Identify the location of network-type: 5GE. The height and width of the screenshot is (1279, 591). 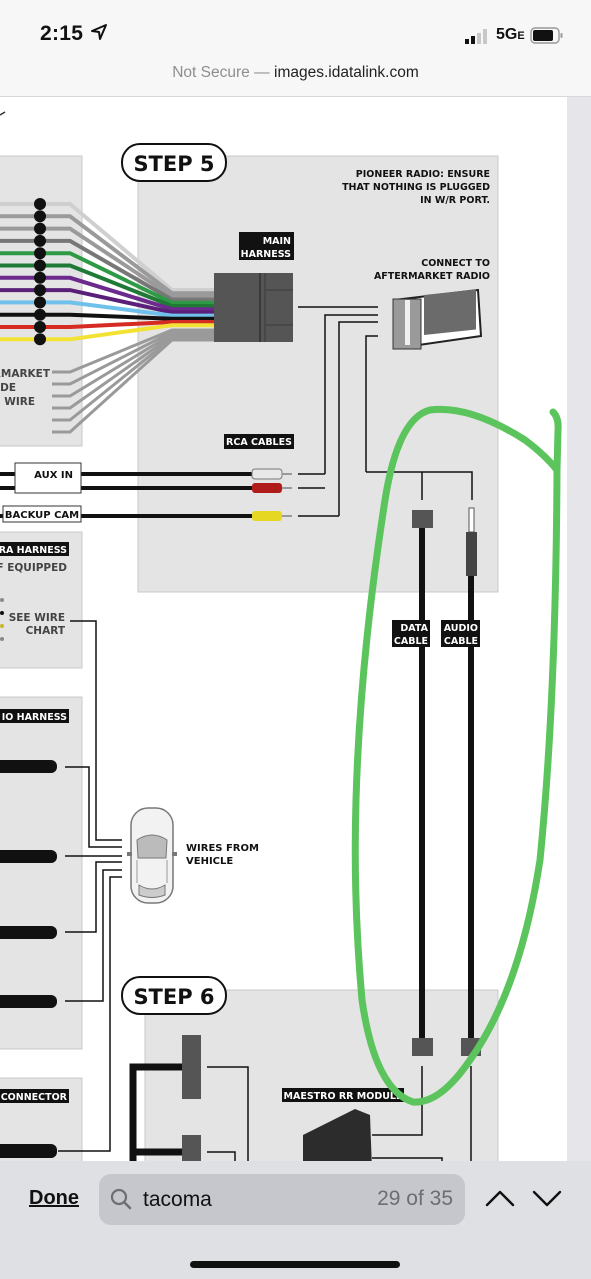
(510, 34).